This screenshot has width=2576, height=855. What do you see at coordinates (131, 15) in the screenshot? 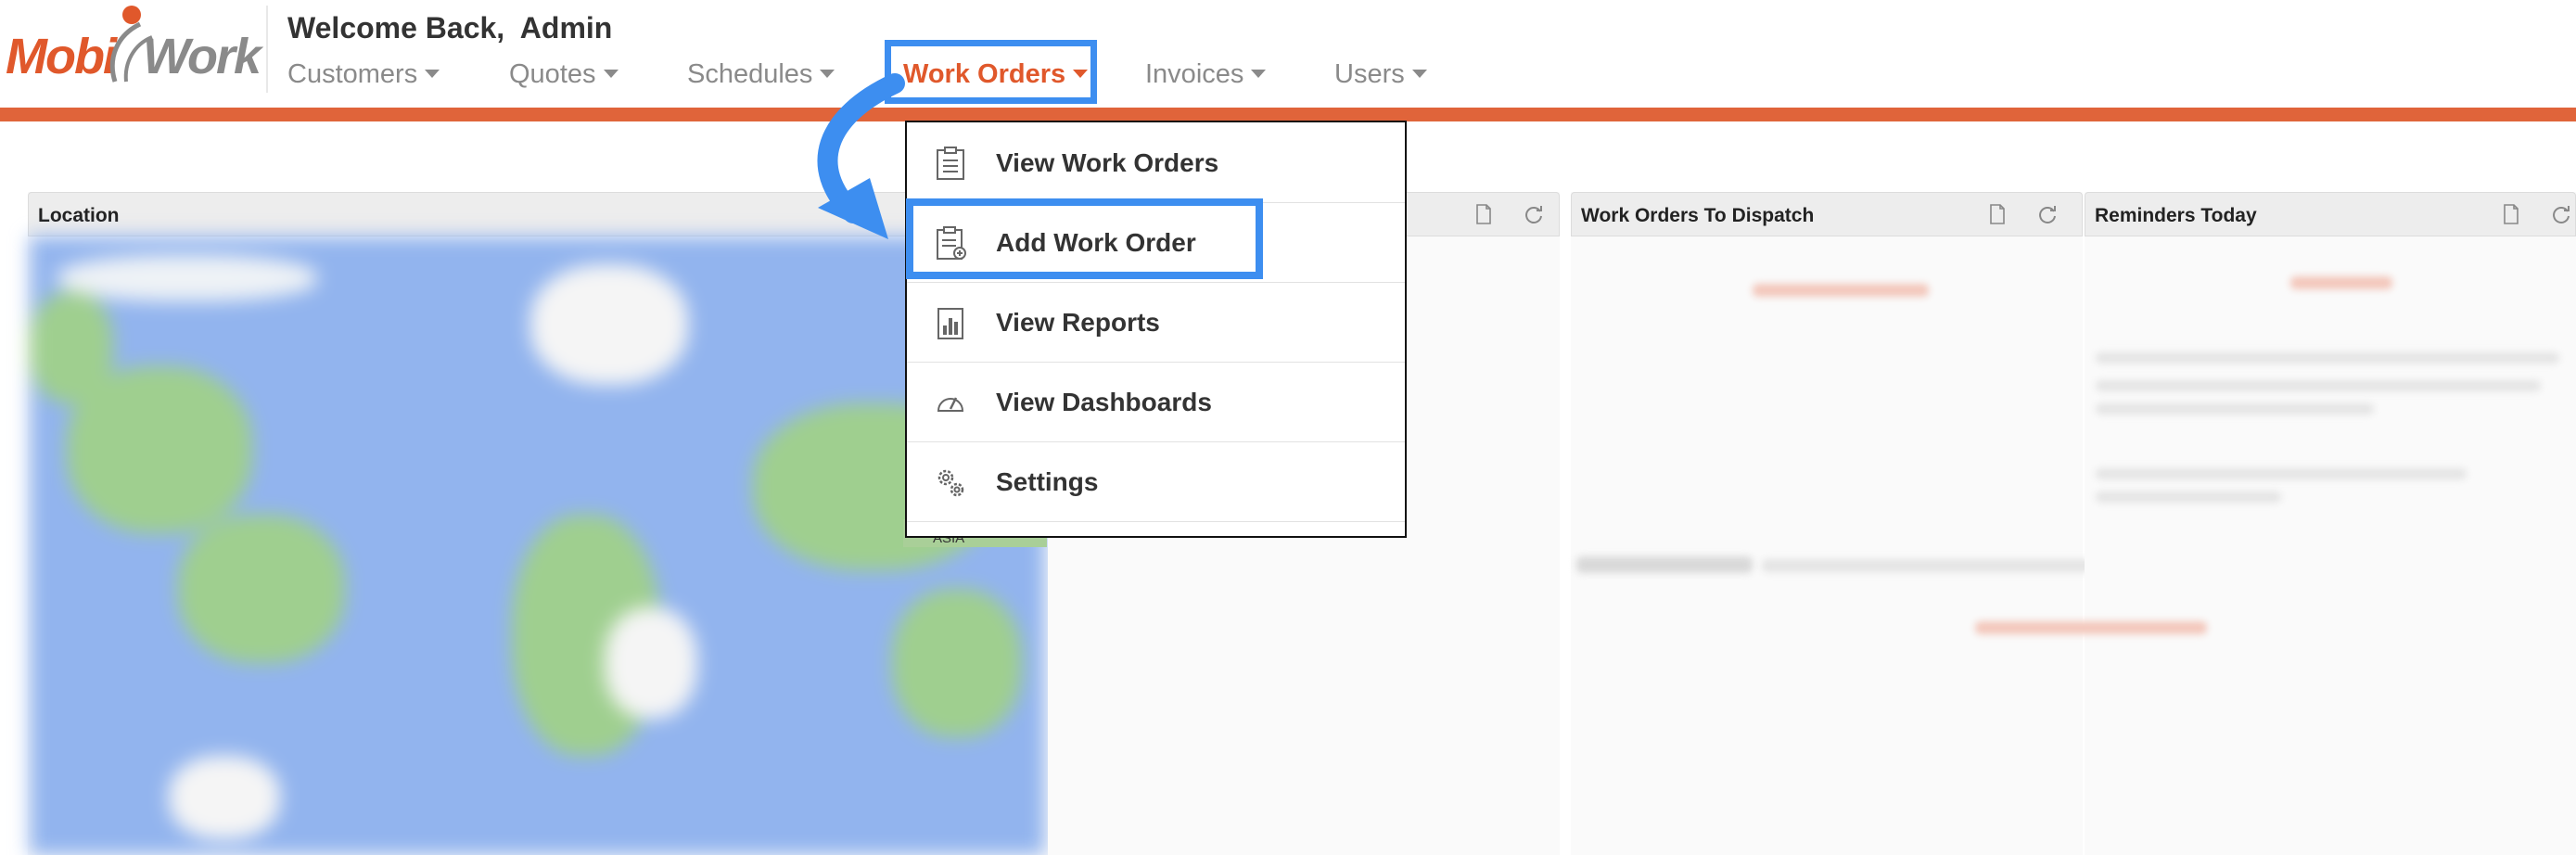
I see `logo-dot-icon` at bounding box center [131, 15].